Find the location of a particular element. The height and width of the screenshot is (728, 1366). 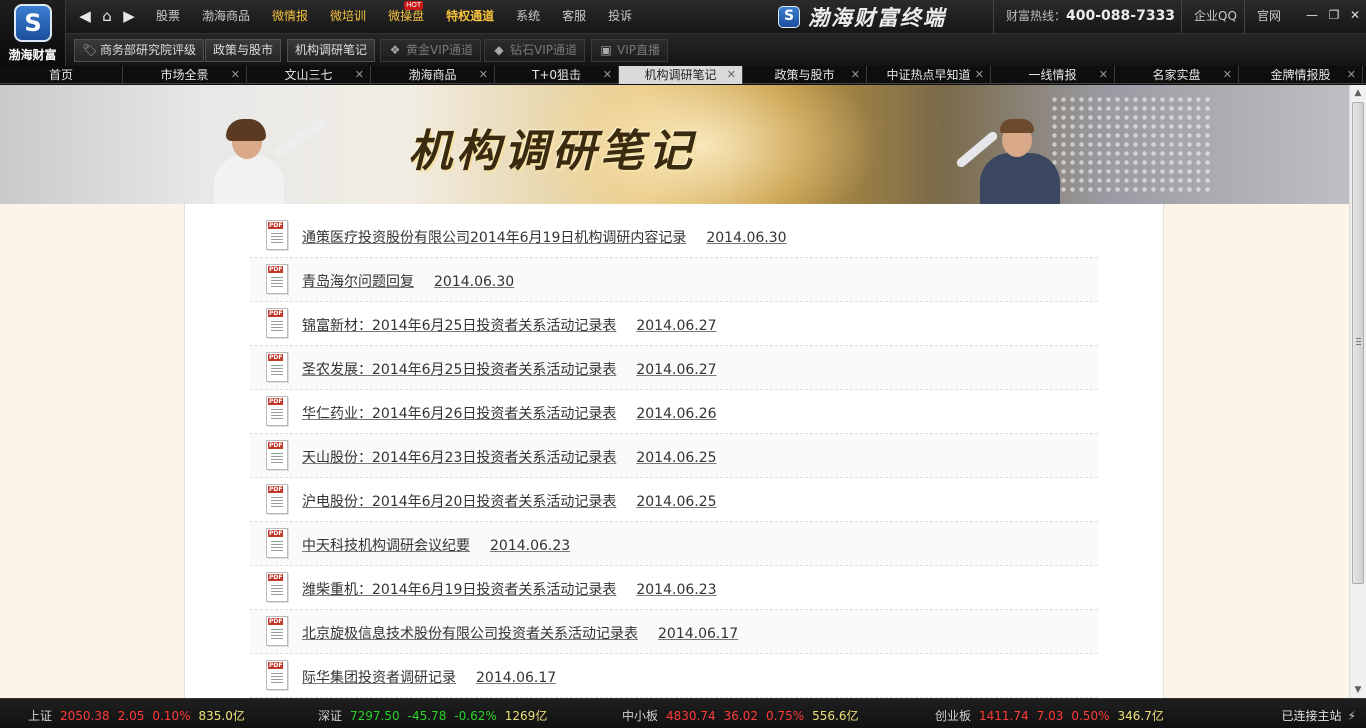

hot-badge: HOT is located at coordinates (414, 5).